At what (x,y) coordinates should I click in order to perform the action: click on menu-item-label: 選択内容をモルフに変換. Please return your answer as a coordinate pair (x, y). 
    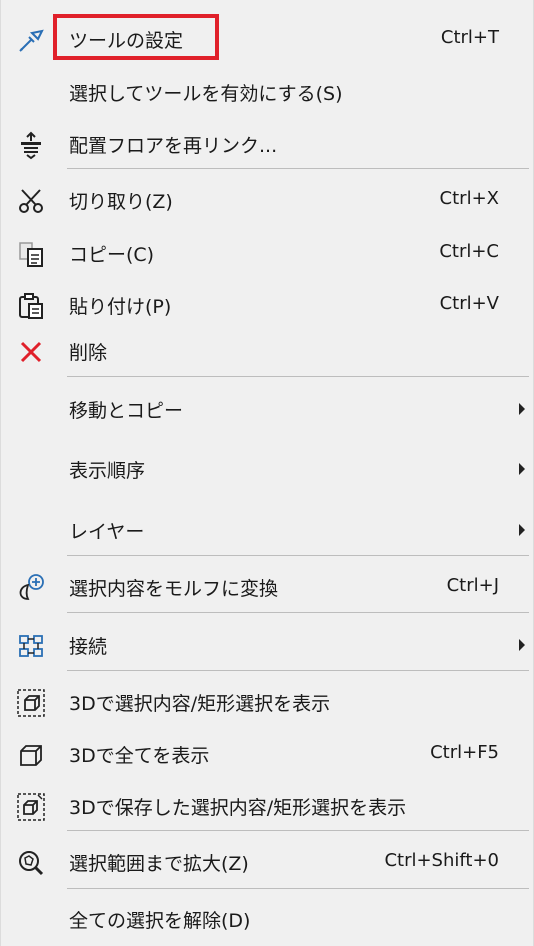
    Looking at the image, I should click on (174, 589).